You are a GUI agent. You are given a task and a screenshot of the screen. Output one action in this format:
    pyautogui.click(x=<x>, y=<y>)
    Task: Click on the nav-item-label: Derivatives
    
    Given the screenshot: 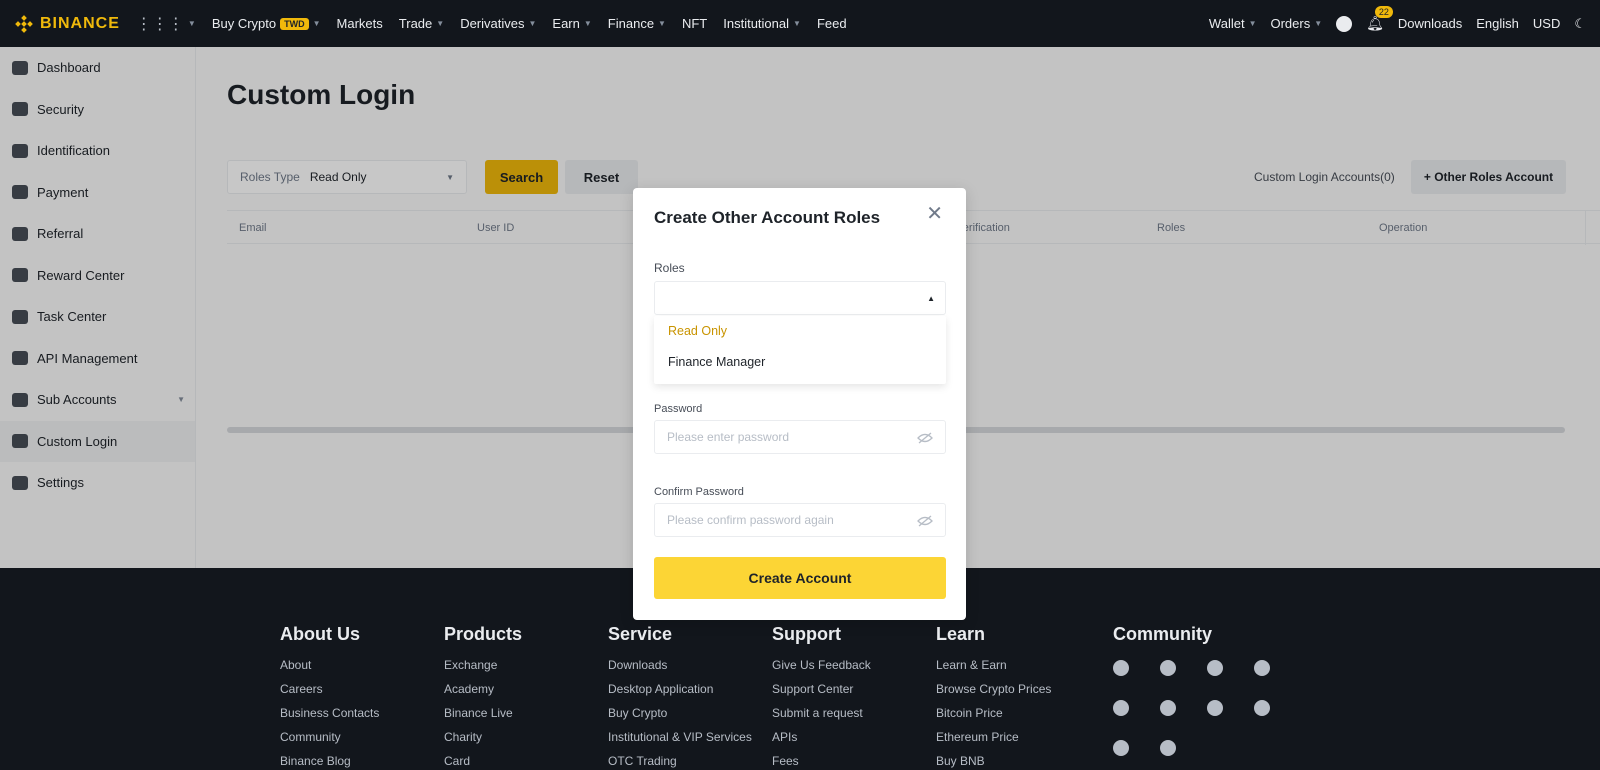 What is the action you would take?
    pyautogui.click(x=492, y=23)
    